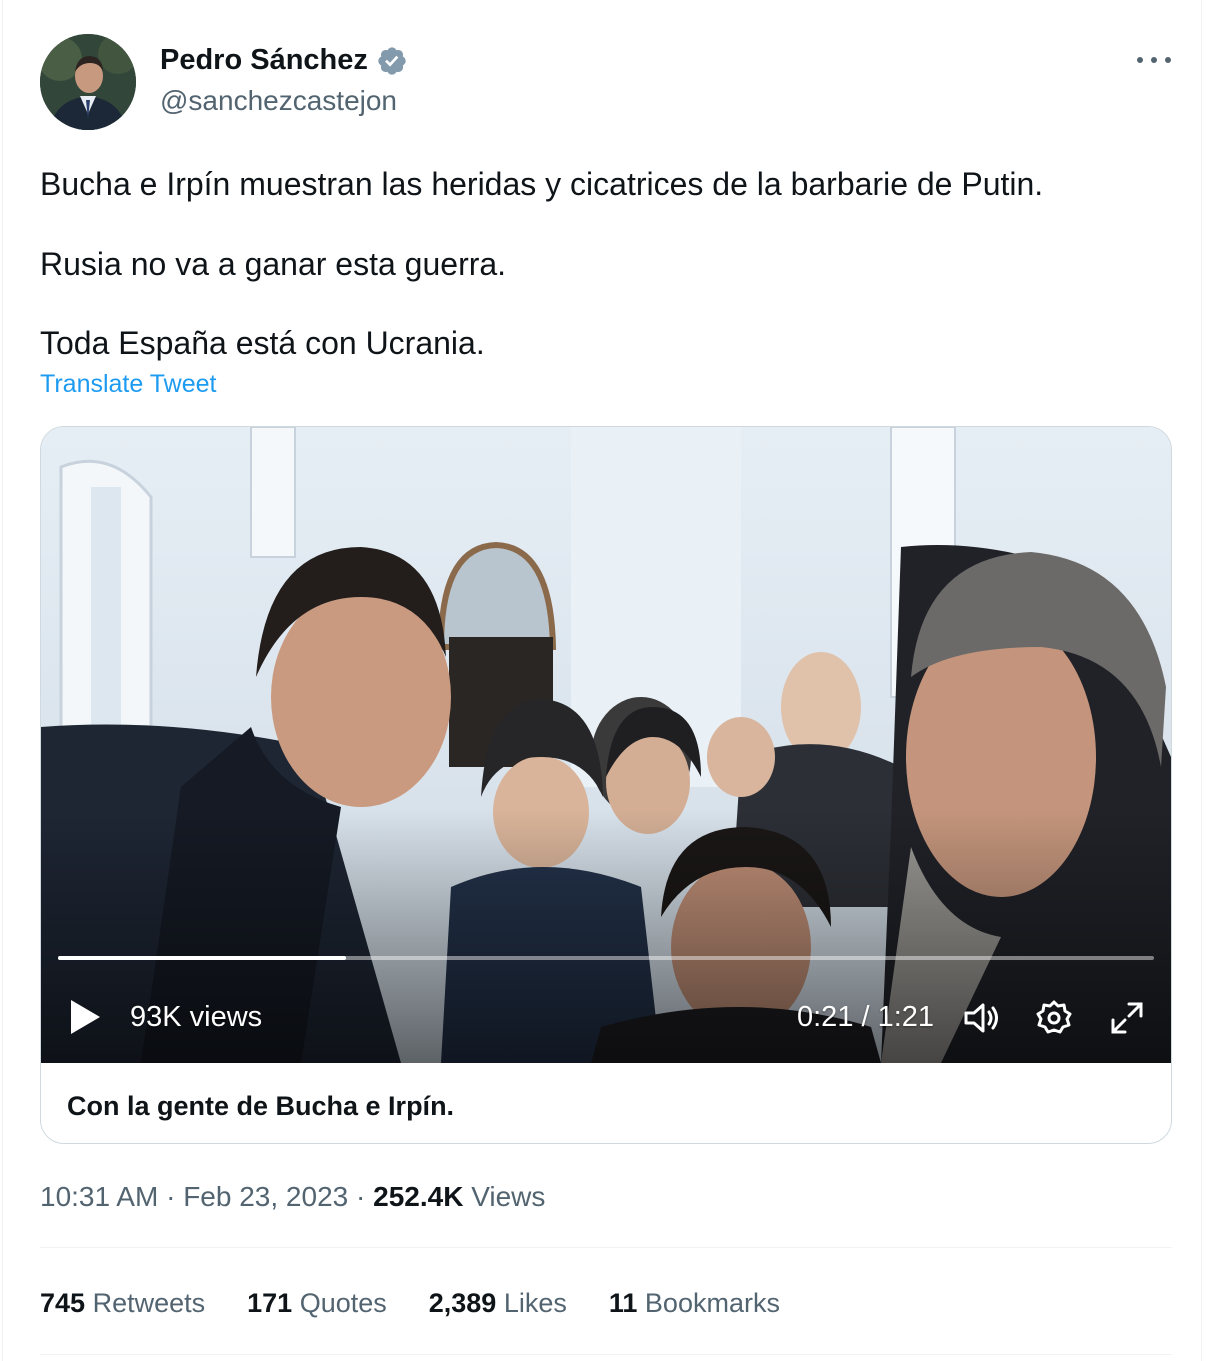  Describe the element at coordinates (264, 60) in the screenshot. I see `author-name: Pedro Sánchez` at that location.